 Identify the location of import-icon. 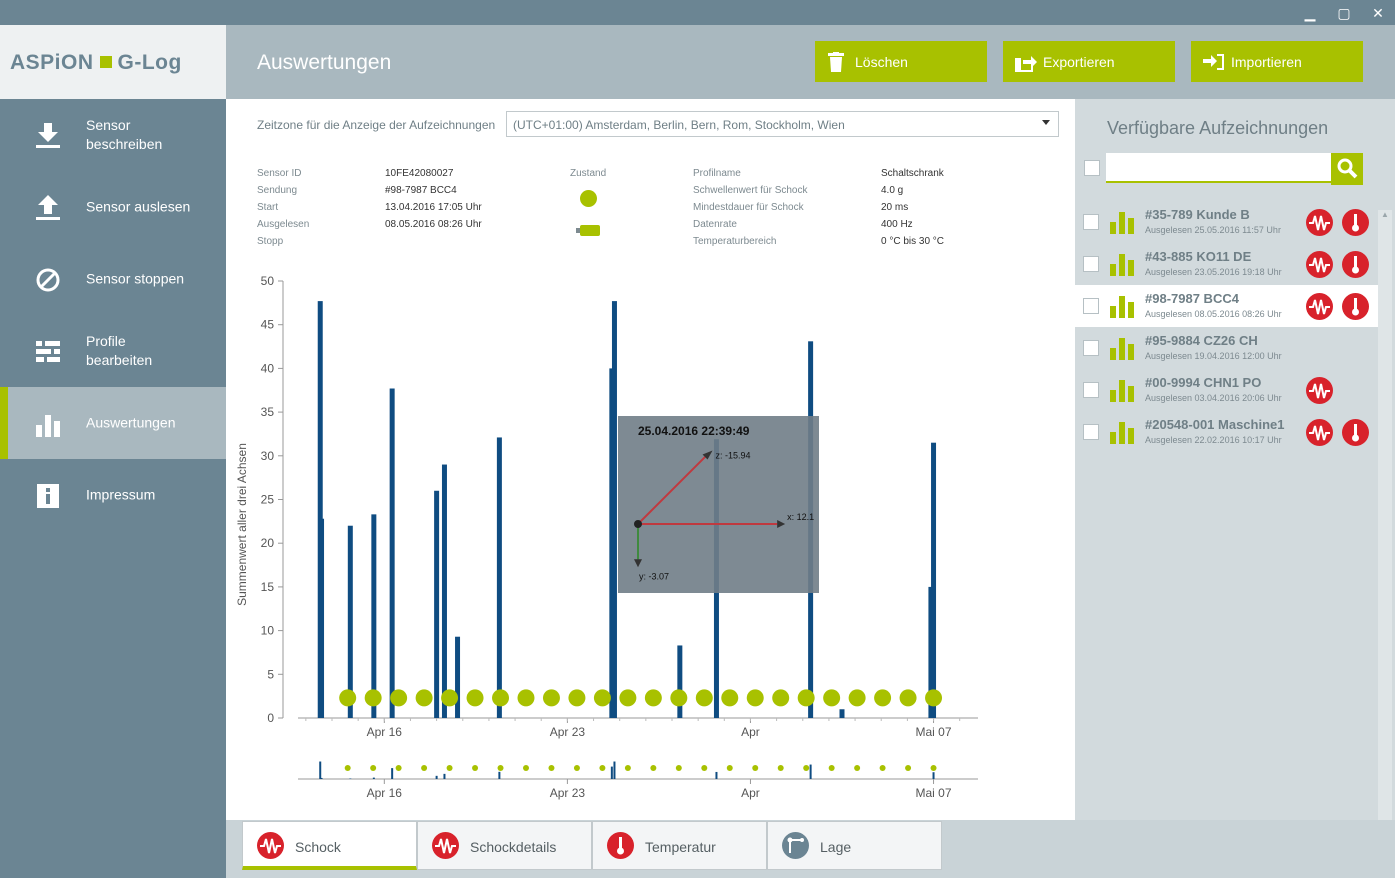
(1213, 62).